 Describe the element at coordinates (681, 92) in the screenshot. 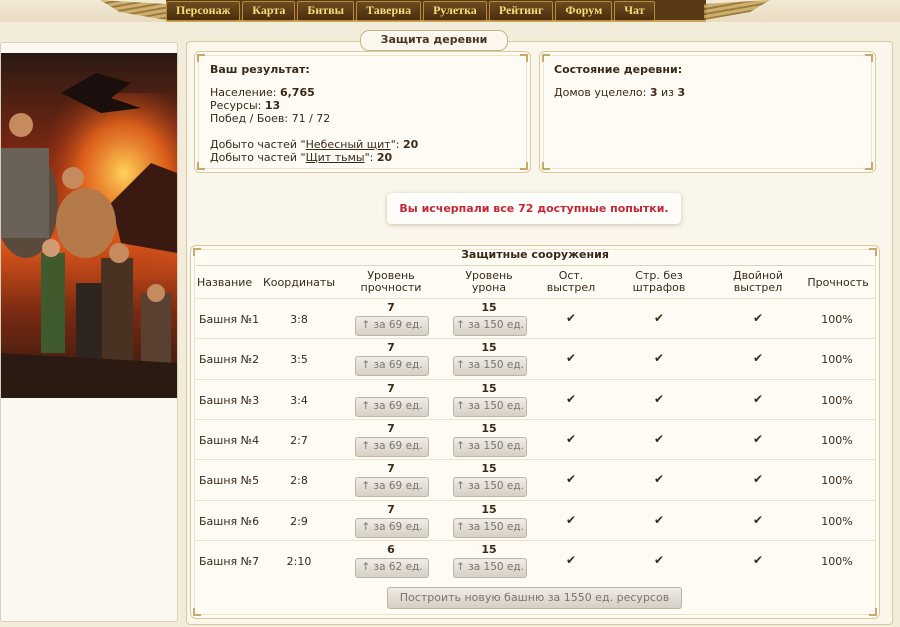

I see `houses-total: 3` at that location.